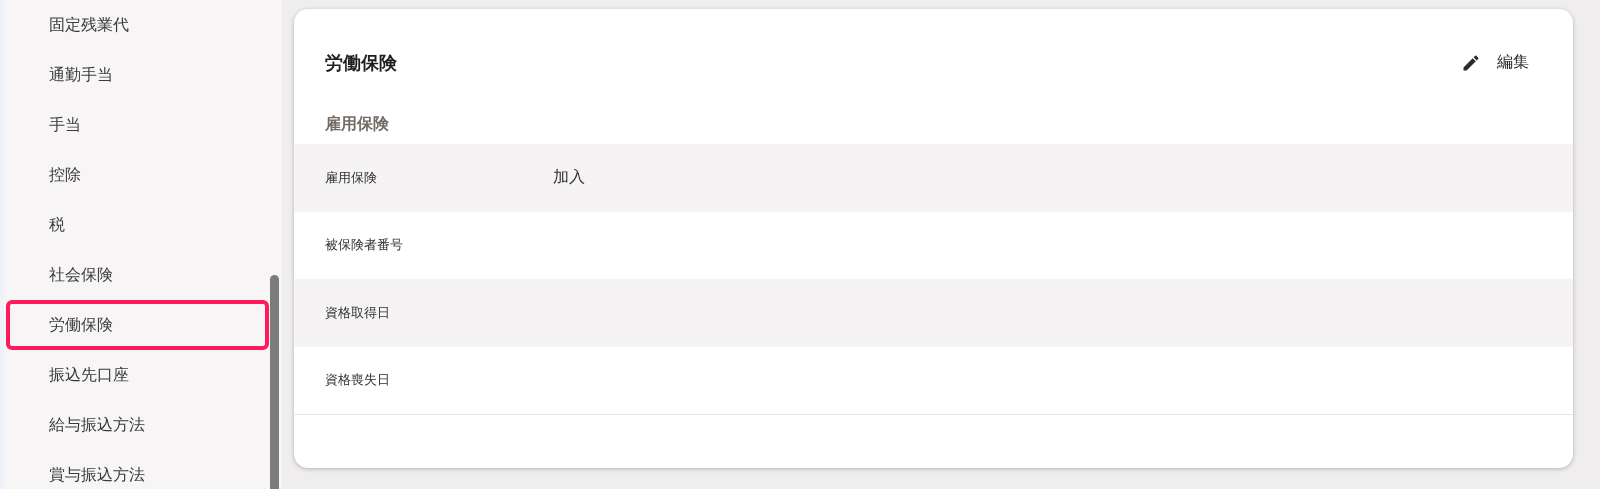 The image size is (1600, 489). What do you see at coordinates (361, 62) in the screenshot?
I see `card-title: 労働保険` at bounding box center [361, 62].